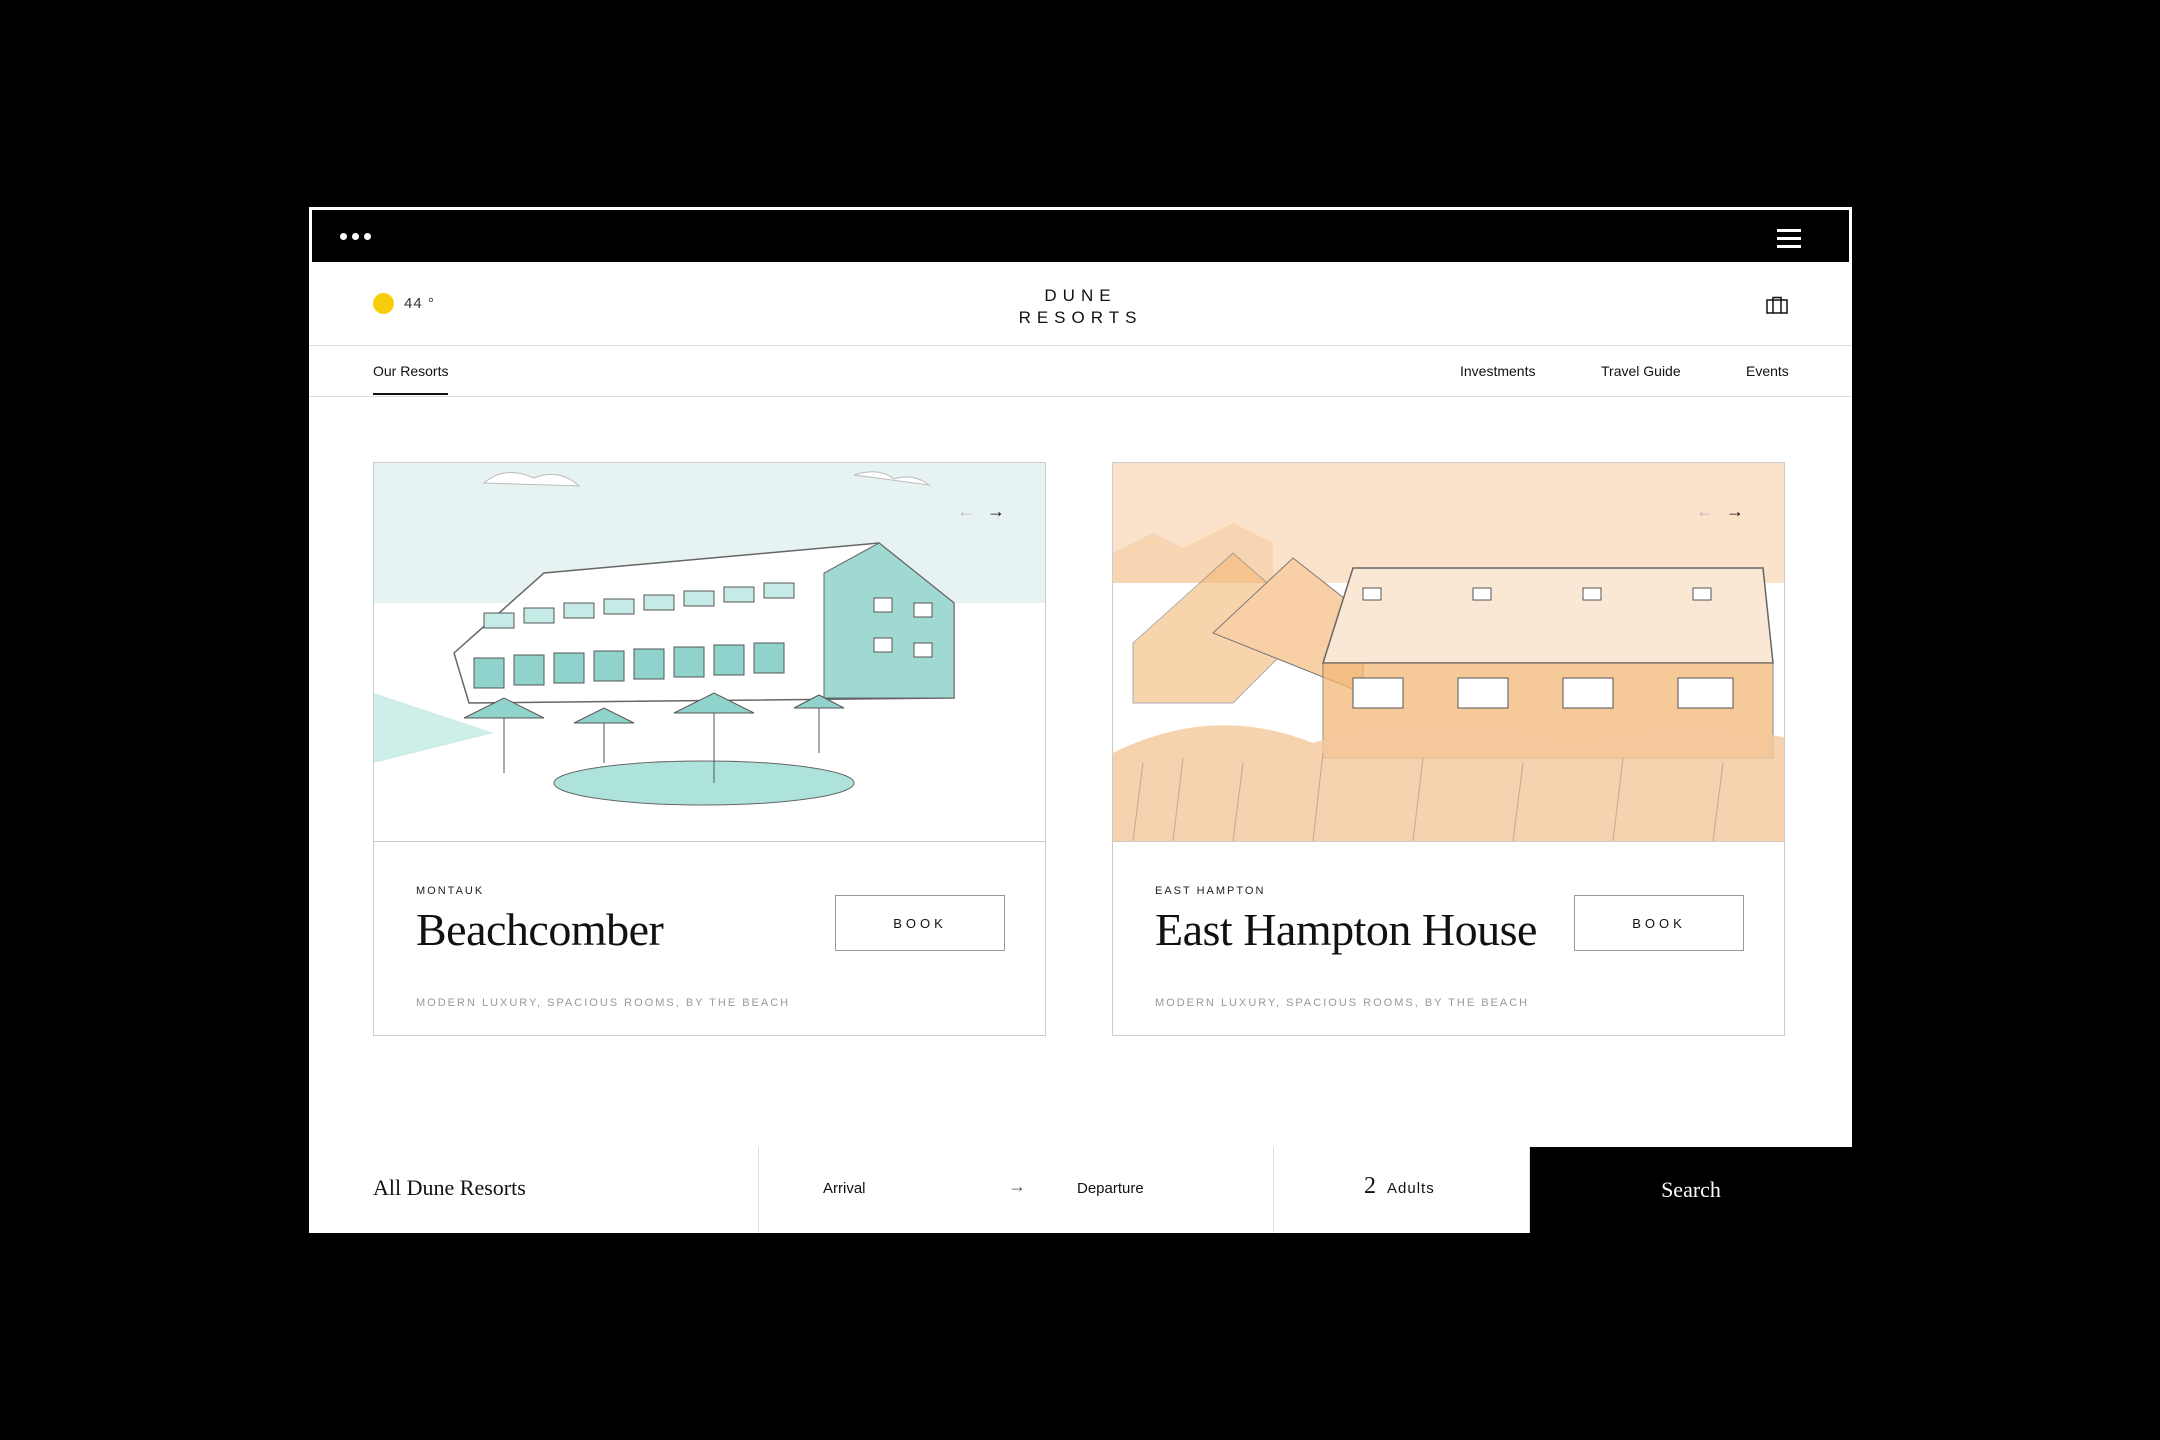 The height and width of the screenshot is (1440, 2160). I want to click on resort-selector-label: All Dune Resorts, so click(449, 1187).